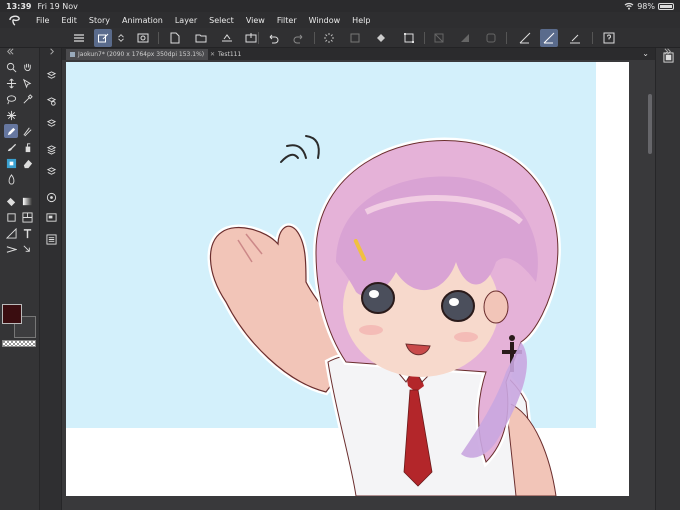 This screenshot has width=680, height=510. I want to click on redo-icon, so click(299, 38).